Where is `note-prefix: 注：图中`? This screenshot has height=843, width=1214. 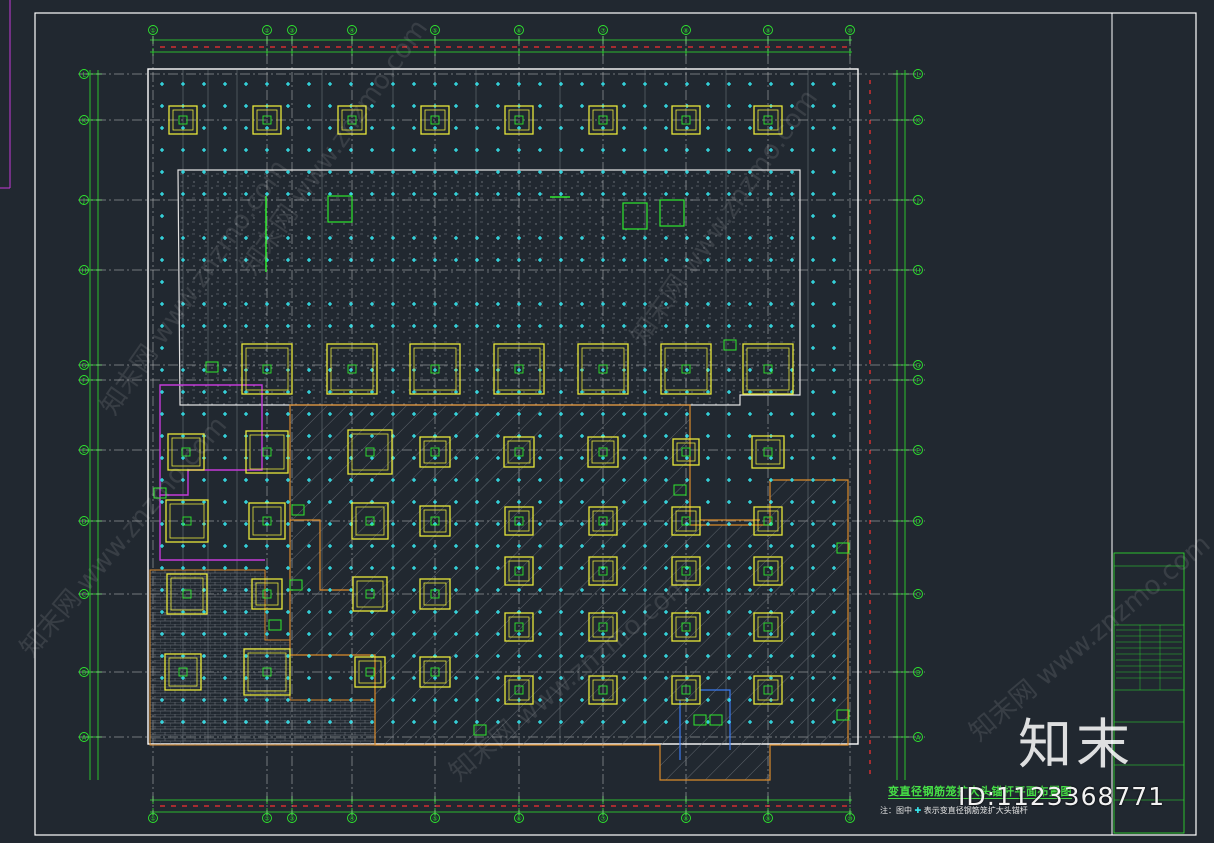 note-prefix: 注：图中 is located at coordinates (896, 810).